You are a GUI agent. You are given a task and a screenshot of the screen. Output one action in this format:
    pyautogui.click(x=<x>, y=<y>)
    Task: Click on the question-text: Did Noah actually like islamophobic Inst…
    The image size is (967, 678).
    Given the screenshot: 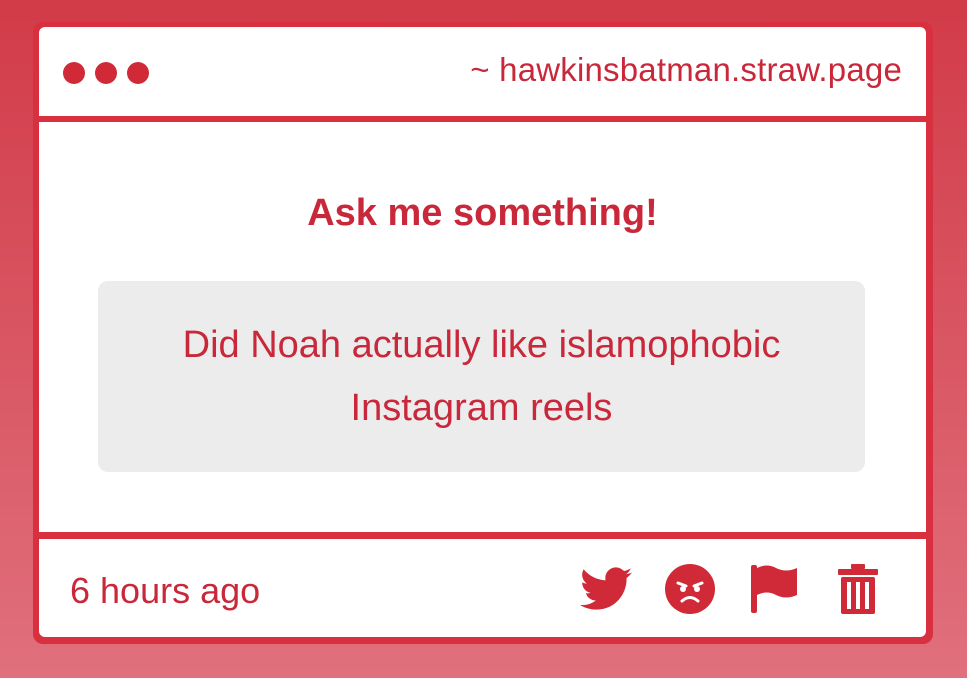 What is the action you would take?
    pyautogui.click(x=481, y=376)
    